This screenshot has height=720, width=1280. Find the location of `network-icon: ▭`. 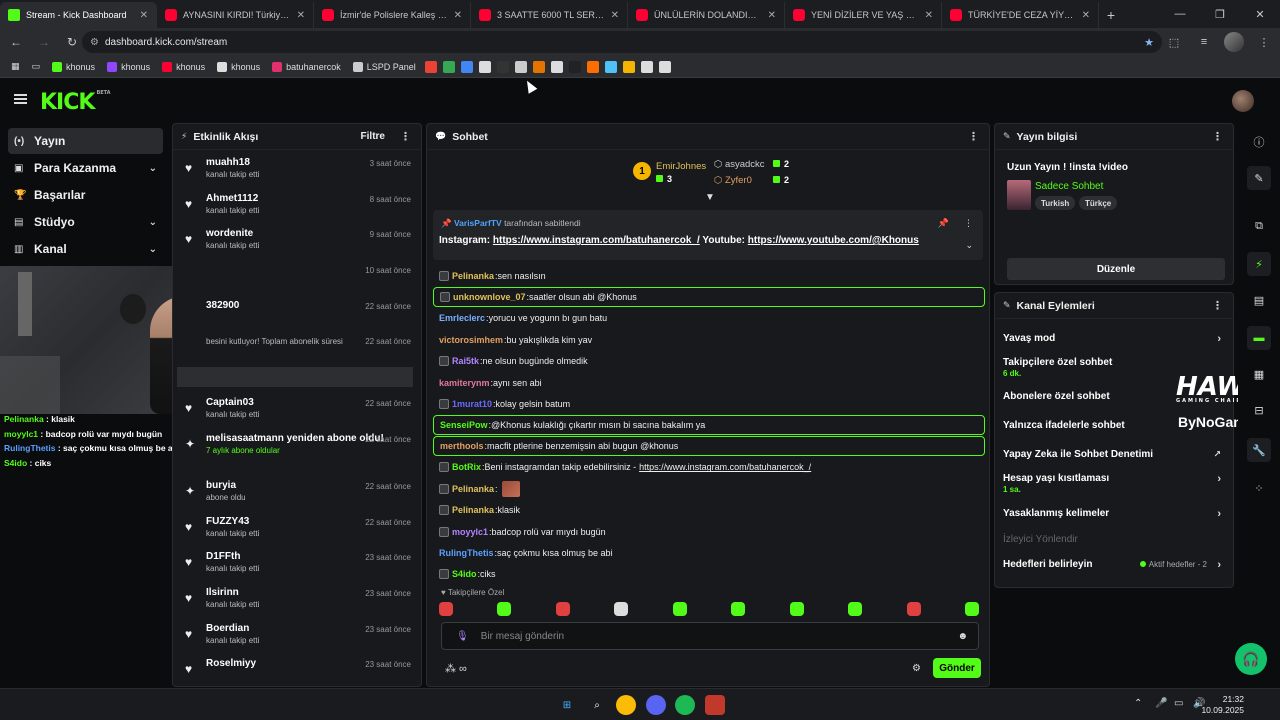

network-icon: ▭ is located at coordinates (1178, 703).